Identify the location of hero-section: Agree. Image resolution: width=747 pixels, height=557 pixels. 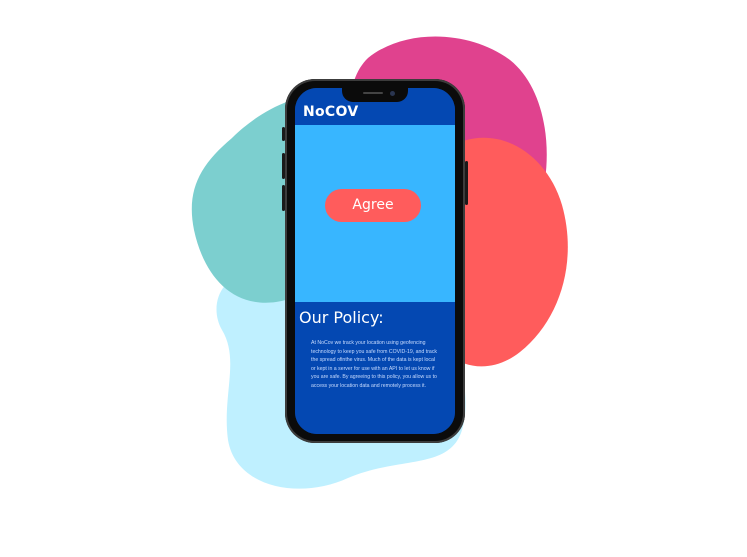
(375, 213).